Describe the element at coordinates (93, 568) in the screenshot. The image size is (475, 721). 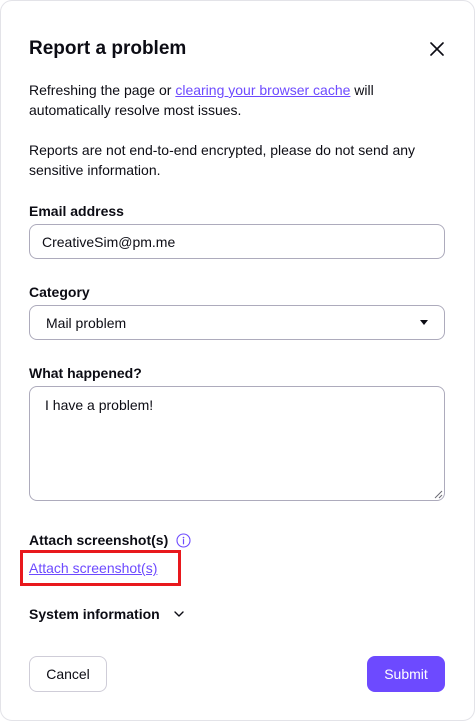
I see `attach-screenshot-link: Attach screenshot(s)` at that location.